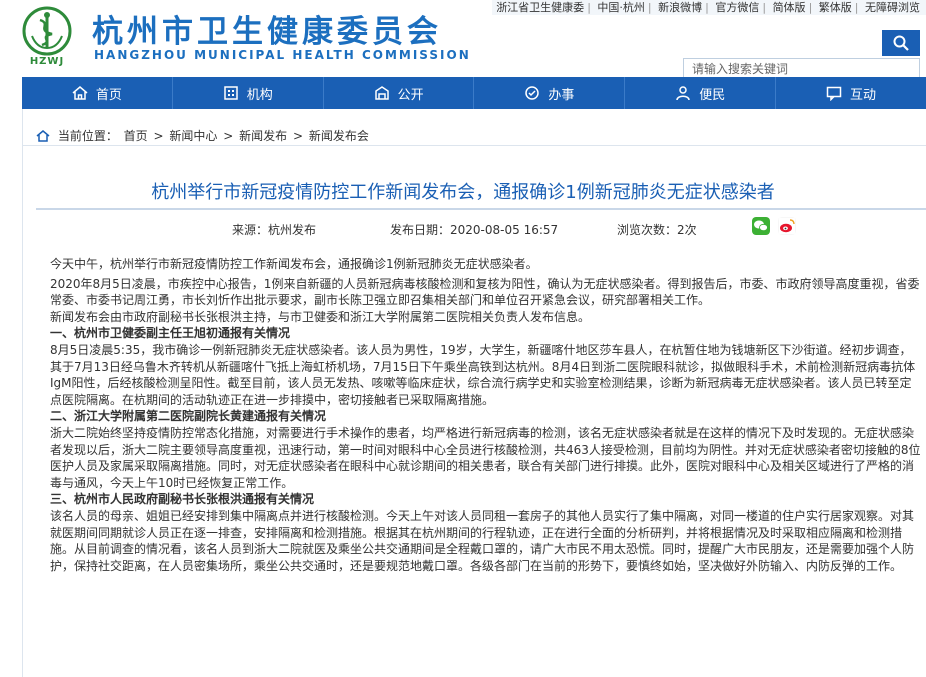 The height and width of the screenshot is (677, 926). What do you see at coordinates (834, 93) in the screenshot?
I see `interact-icon` at bounding box center [834, 93].